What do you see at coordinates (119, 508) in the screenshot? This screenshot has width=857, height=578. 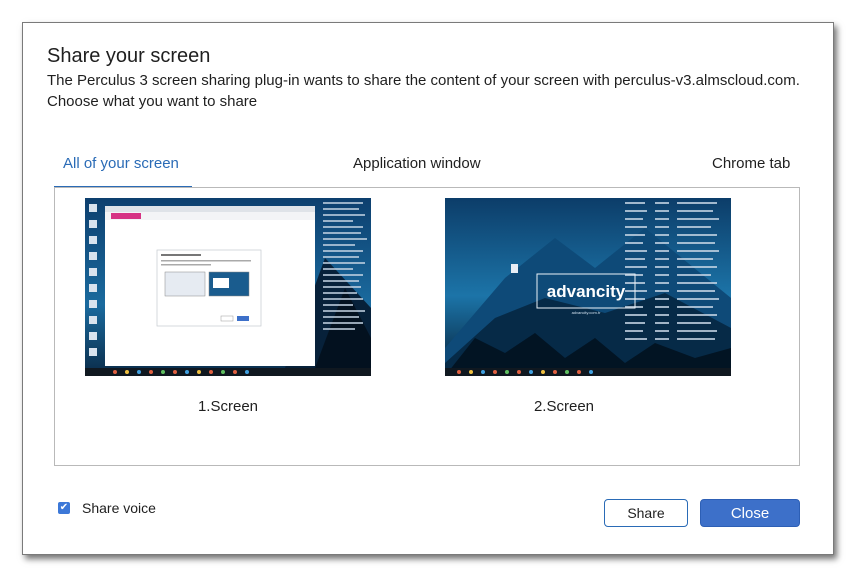 I see `share-voice-label: Share voice` at bounding box center [119, 508].